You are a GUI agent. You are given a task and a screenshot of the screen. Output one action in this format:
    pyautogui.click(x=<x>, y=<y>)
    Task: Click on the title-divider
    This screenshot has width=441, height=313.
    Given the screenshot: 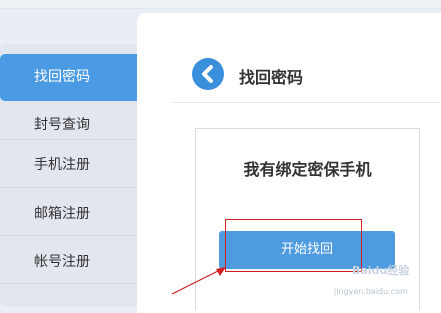 What is the action you would take?
    pyautogui.click(x=306, y=102)
    